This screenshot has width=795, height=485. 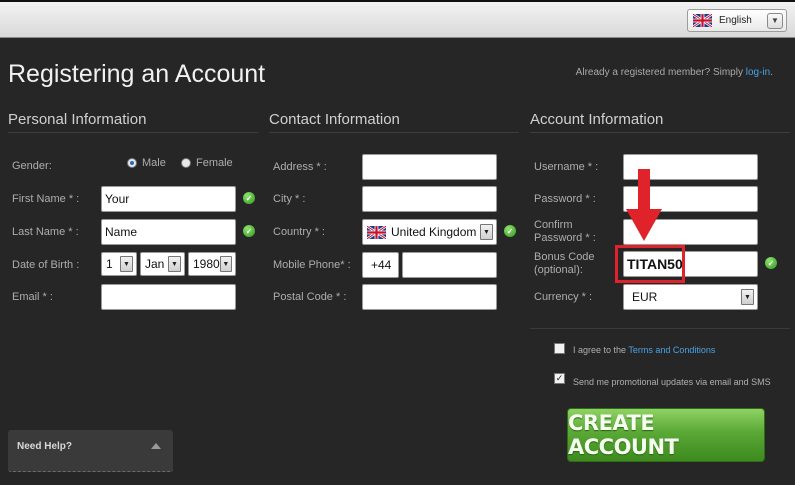 I want to click on terms-text: I agree to the Terms and Conditions, so click(x=644, y=350).